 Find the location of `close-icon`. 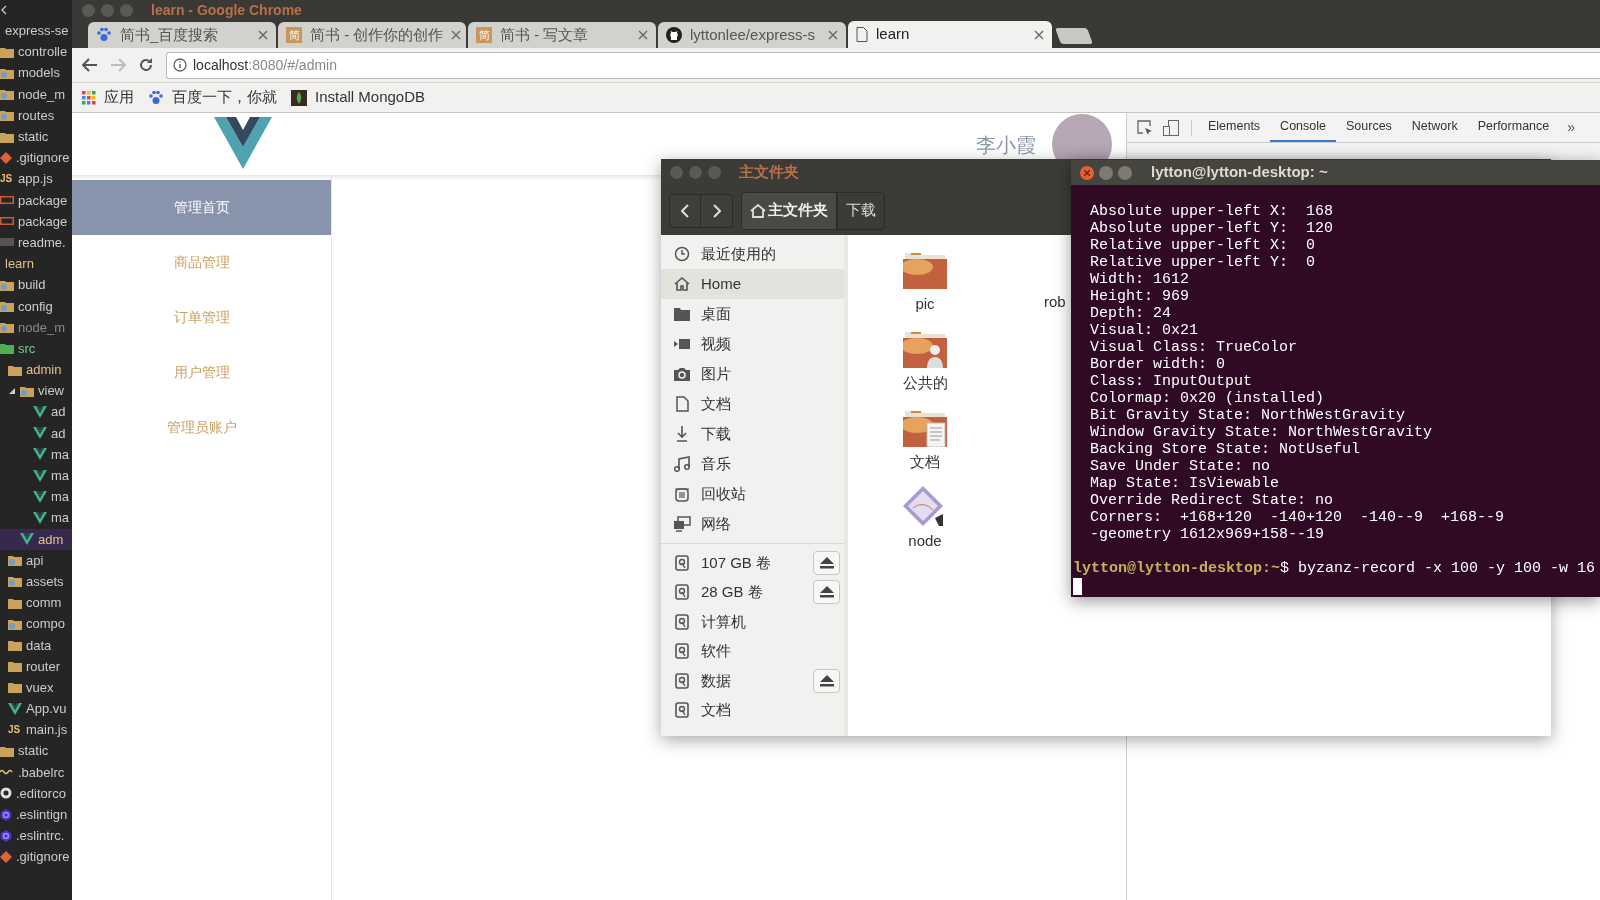

close-icon is located at coordinates (456, 35).